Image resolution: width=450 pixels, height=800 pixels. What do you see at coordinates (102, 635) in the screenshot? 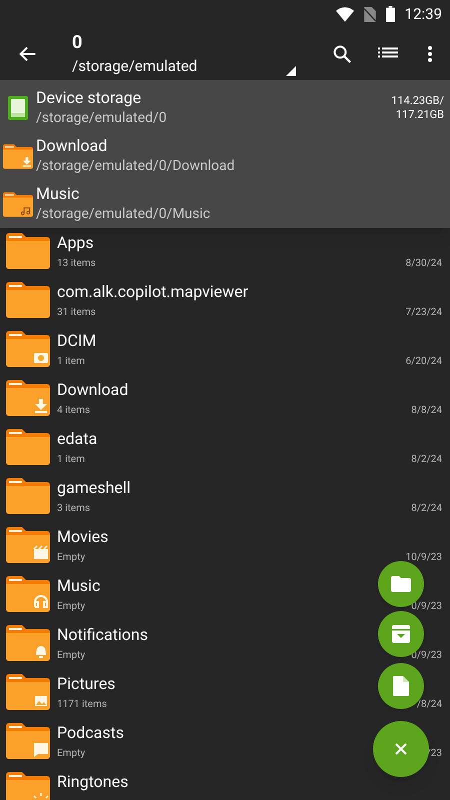
I see `folder-name: Notifications` at bounding box center [102, 635].